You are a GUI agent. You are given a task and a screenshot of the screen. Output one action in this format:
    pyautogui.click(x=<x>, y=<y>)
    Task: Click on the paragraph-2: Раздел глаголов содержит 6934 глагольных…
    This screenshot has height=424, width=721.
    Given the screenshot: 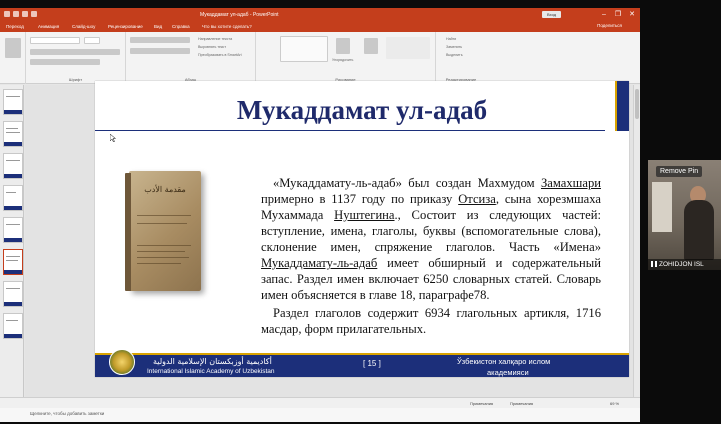 What is the action you would take?
    pyautogui.click(x=431, y=321)
    